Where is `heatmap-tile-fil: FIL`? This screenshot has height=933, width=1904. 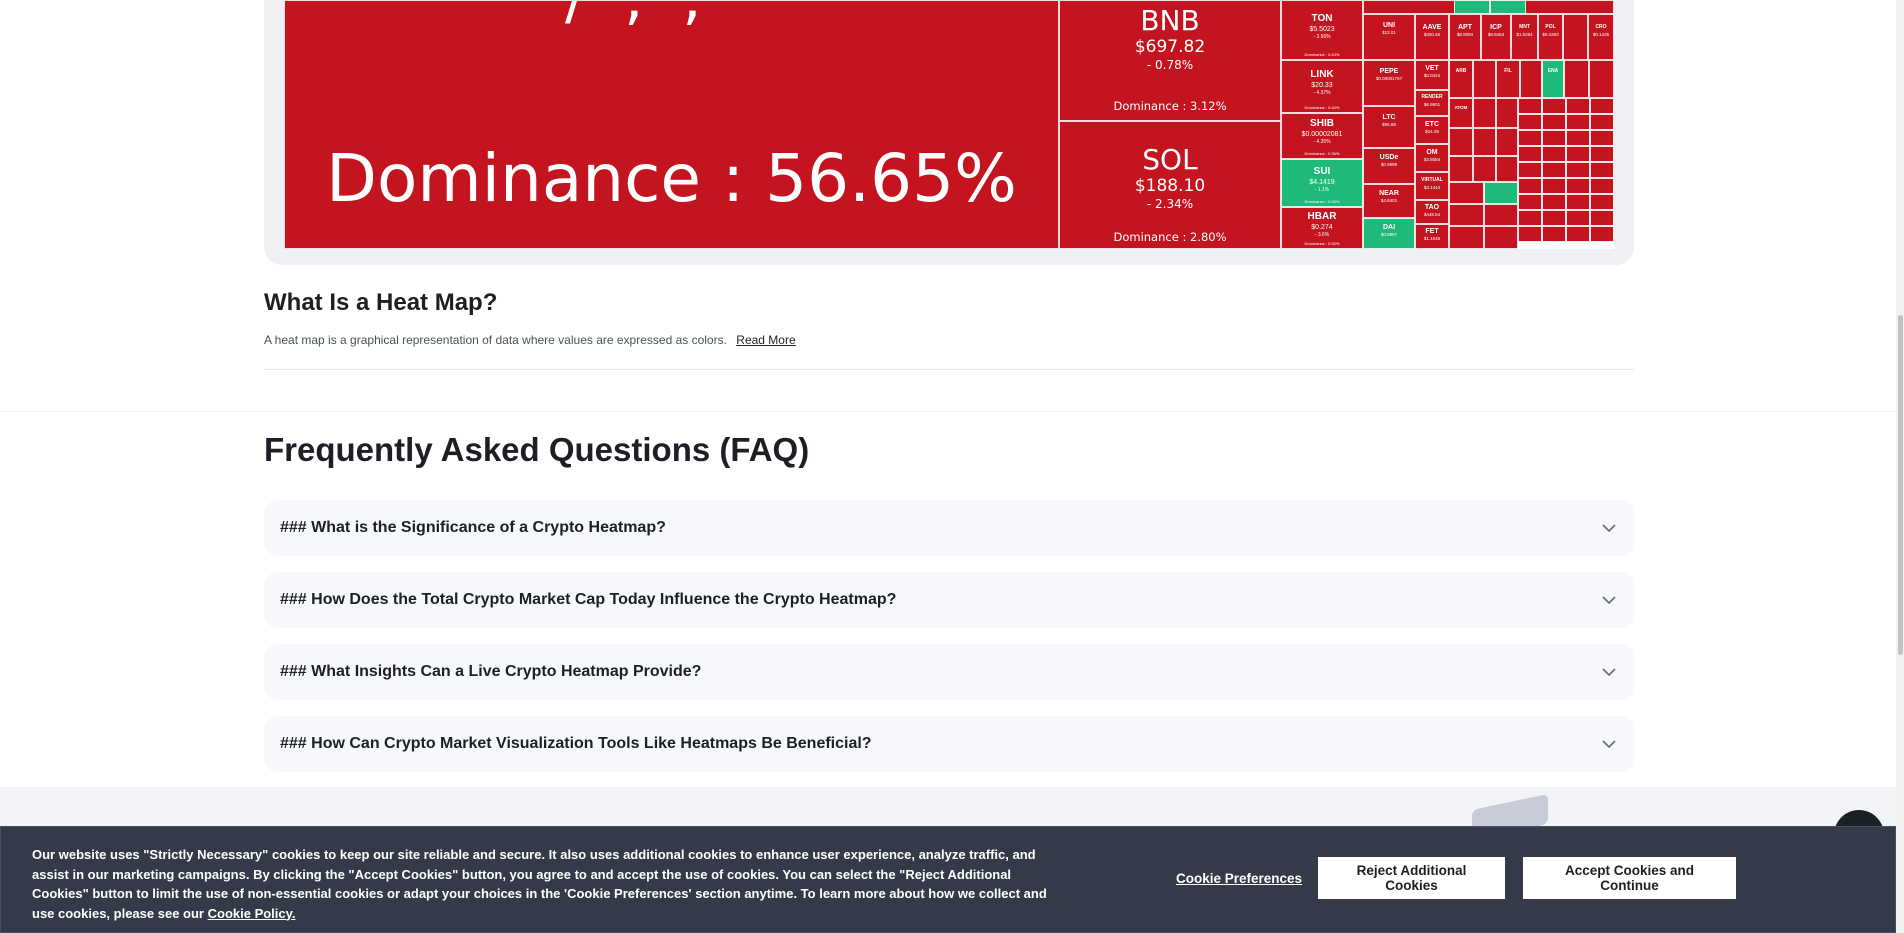
heatmap-tile-fil: FIL is located at coordinates (1508, 79).